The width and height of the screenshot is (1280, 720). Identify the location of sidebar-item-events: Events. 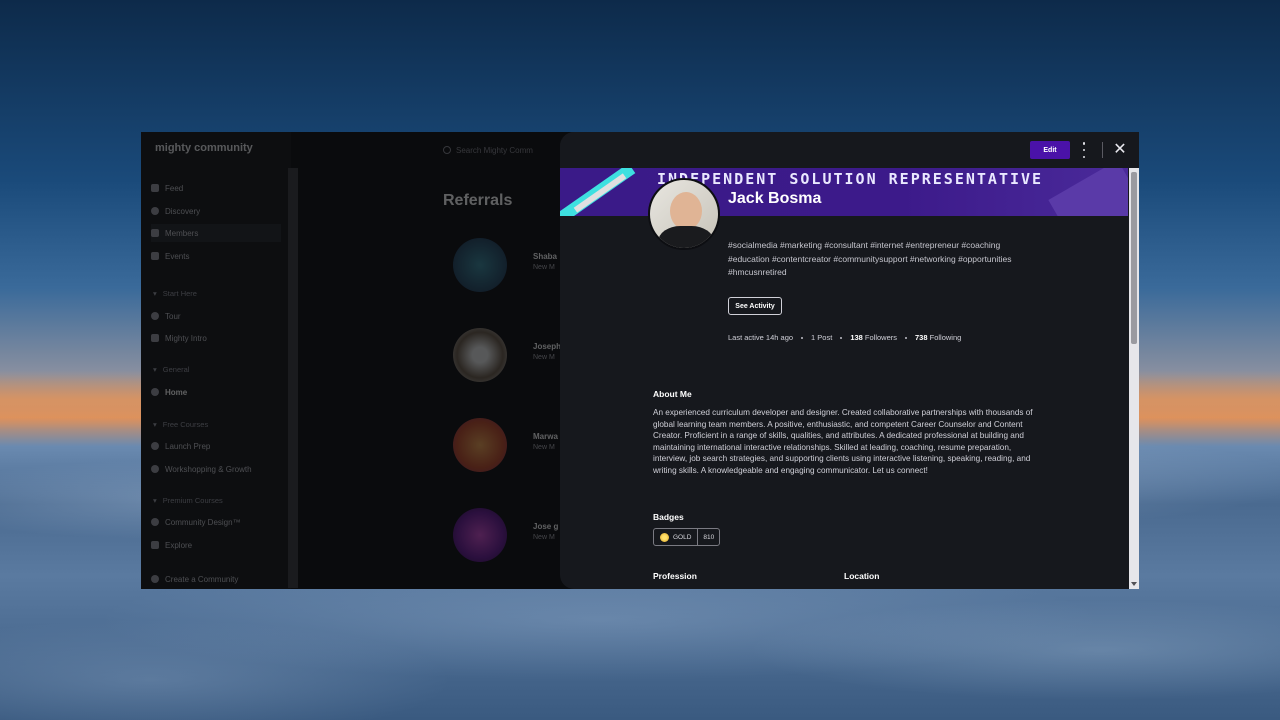
(216, 256).